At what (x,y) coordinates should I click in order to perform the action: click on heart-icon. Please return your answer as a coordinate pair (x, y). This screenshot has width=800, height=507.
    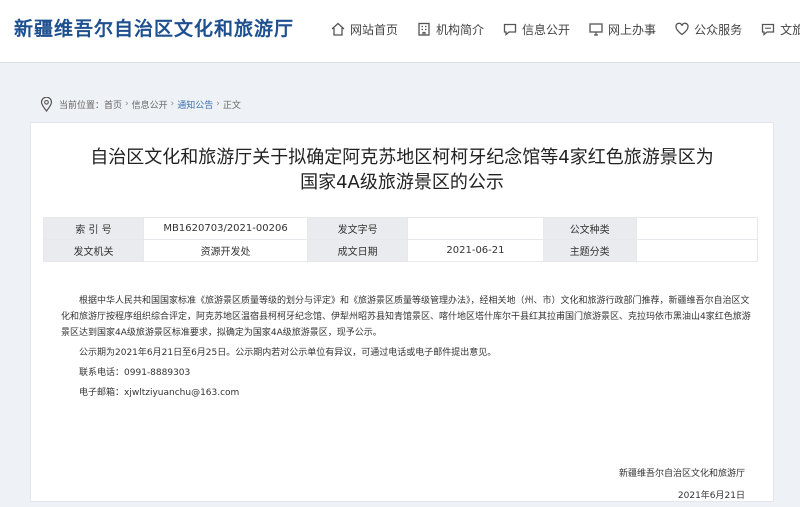
    Looking at the image, I should click on (682, 29).